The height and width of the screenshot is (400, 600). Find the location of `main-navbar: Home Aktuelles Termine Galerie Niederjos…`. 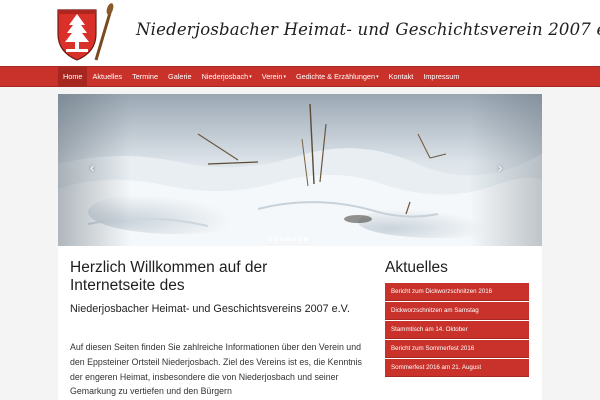

main-navbar: Home Aktuelles Termine Galerie Niederjos… is located at coordinates (300, 76).